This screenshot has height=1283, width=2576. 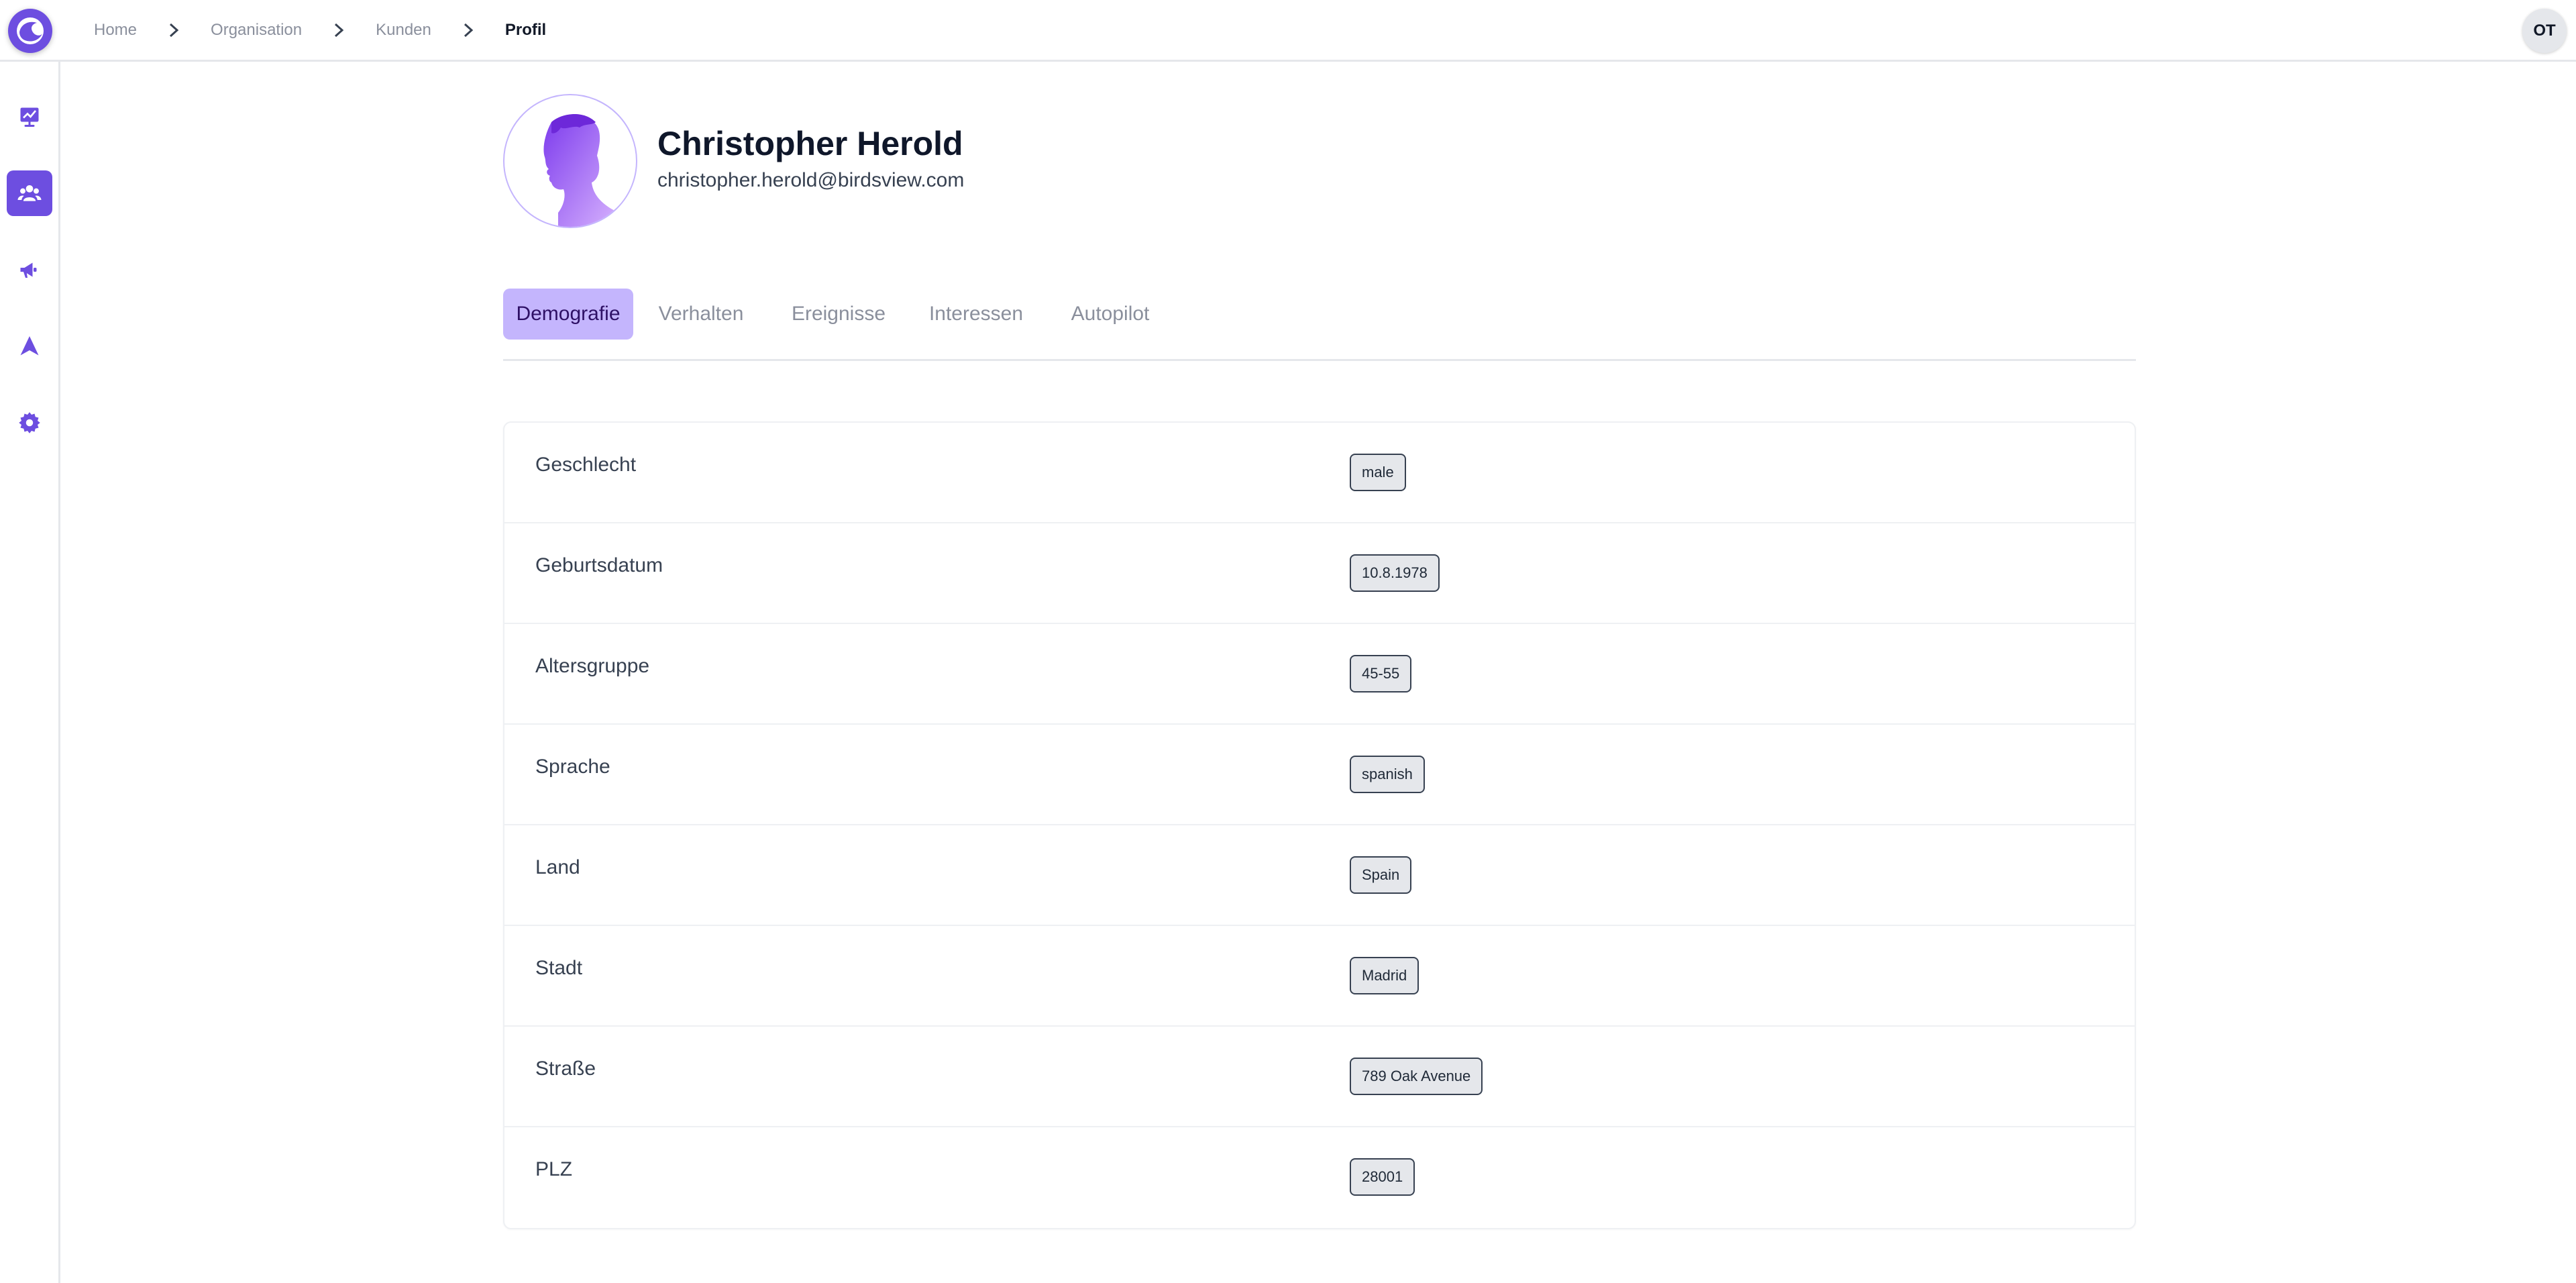 I want to click on breadcrumb-home: Home, so click(x=115, y=30).